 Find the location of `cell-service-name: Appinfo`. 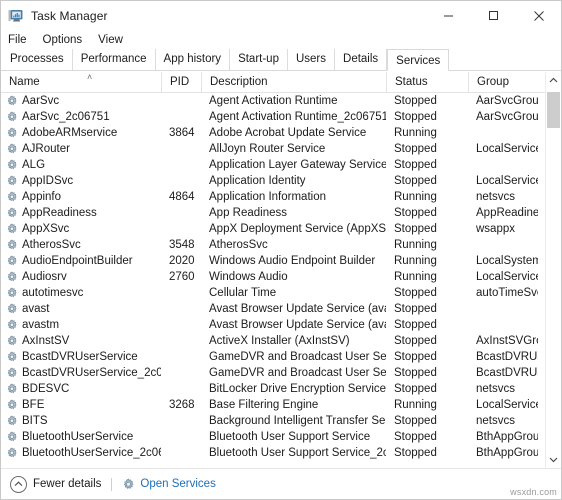

cell-service-name: Appinfo is located at coordinates (81, 197).